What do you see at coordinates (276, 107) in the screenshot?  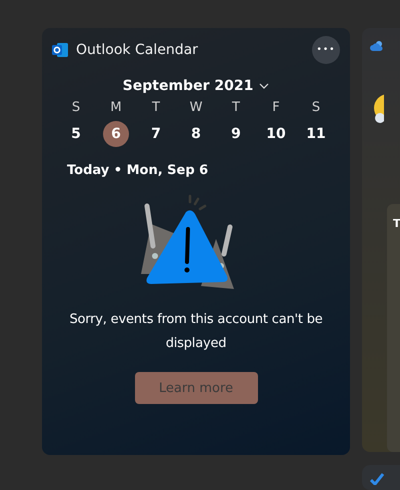 I see `weekday-label: F` at bounding box center [276, 107].